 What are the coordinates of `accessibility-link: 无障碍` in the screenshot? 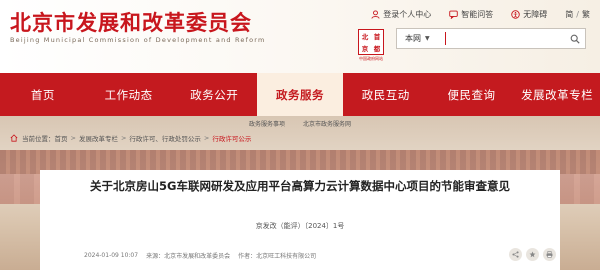 It's located at (529, 14).